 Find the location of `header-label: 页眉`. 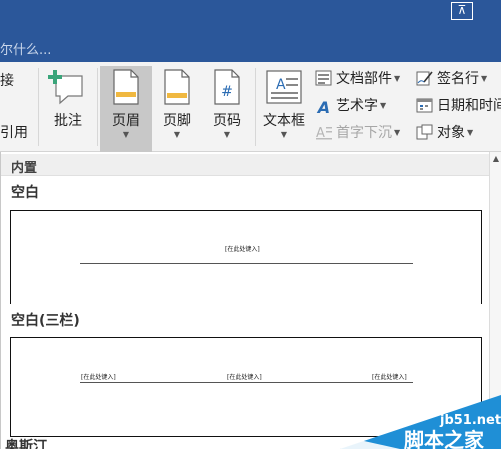

header-label: 页眉 is located at coordinates (126, 121).